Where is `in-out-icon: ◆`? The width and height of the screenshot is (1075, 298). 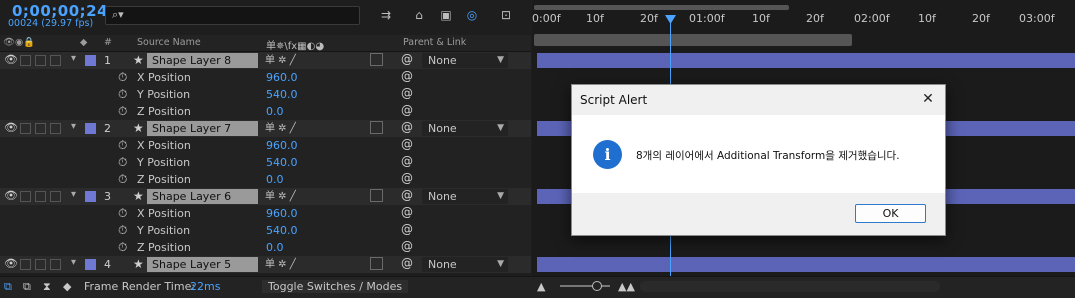 in-out-icon: ◆ is located at coordinates (67, 286).